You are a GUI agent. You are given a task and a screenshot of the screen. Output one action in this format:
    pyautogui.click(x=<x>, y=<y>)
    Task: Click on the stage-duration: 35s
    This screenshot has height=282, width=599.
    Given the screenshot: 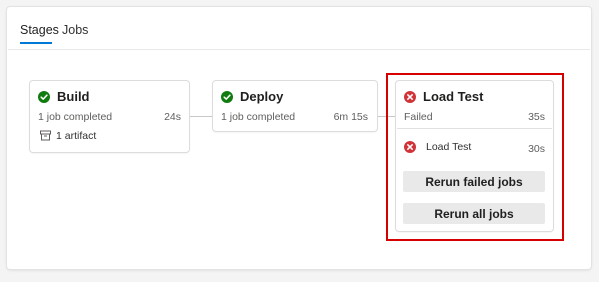 What is the action you would take?
    pyautogui.click(x=536, y=117)
    